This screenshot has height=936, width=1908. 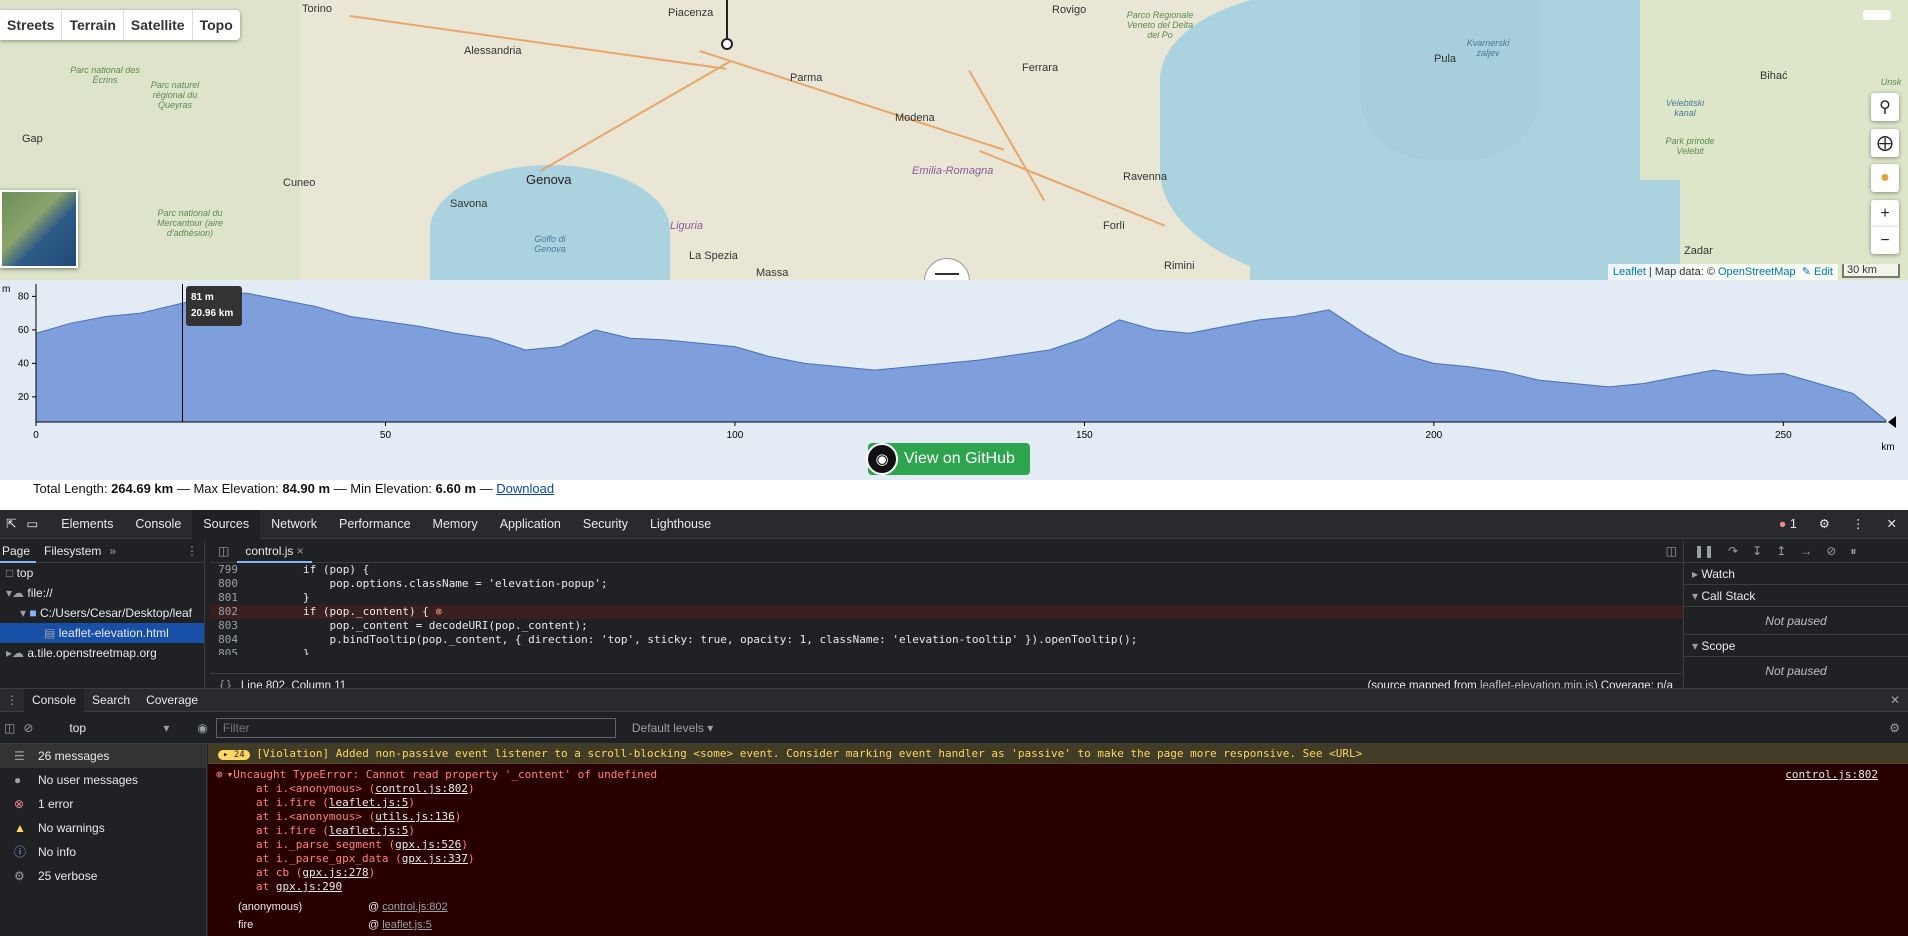 What do you see at coordinates (11, 524) in the screenshot?
I see `inspect-icon: ⇱` at bounding box center [11, 524].